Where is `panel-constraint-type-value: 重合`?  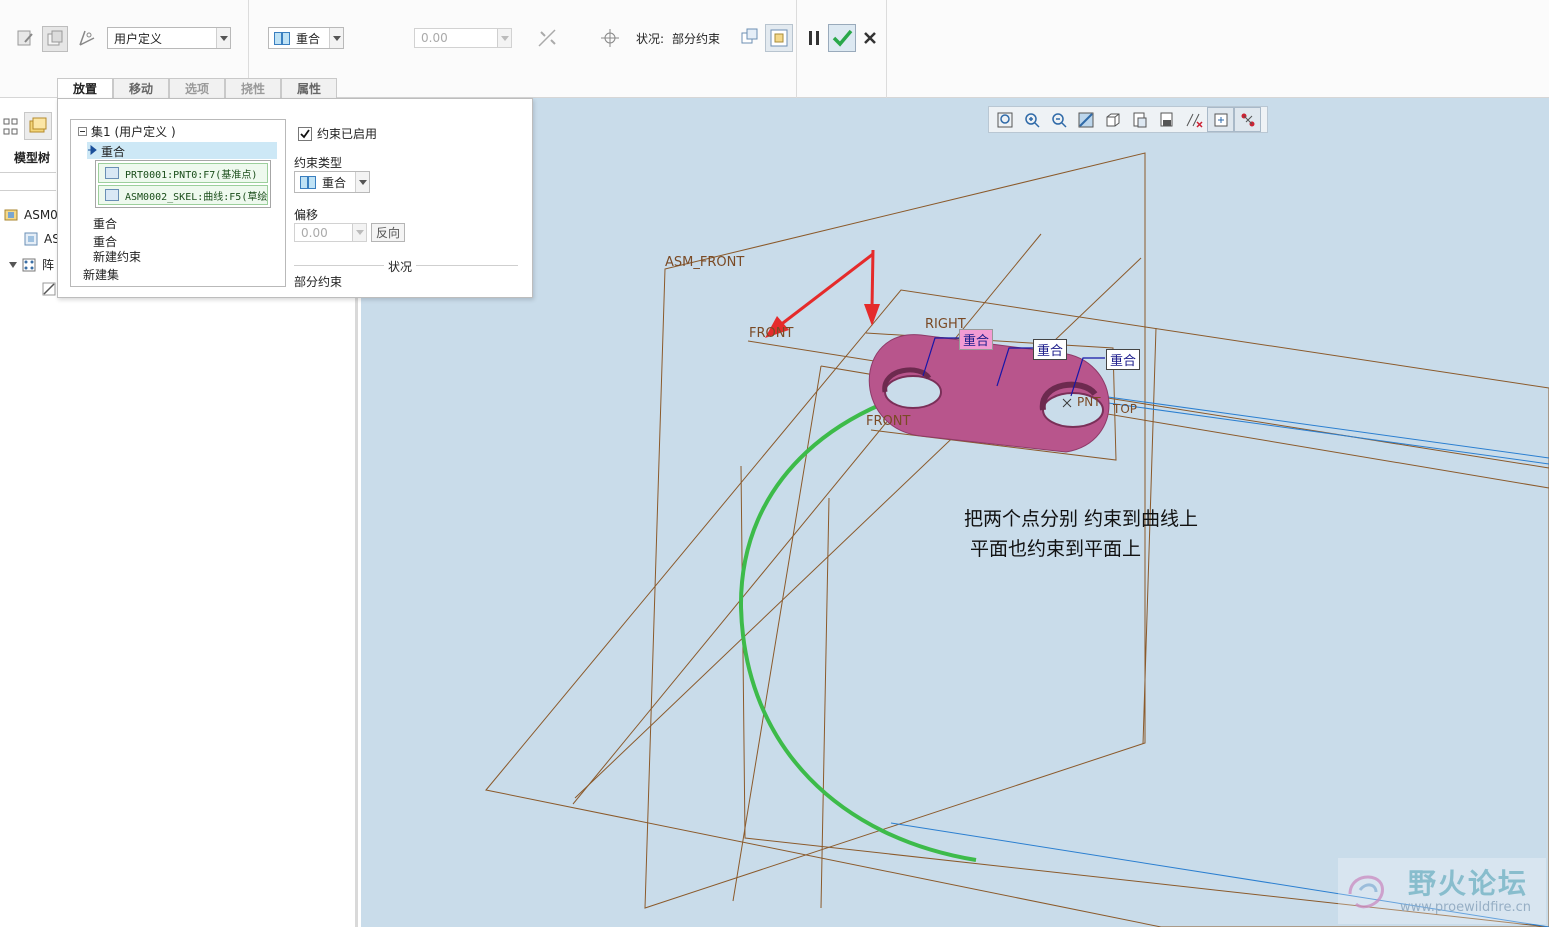 panel-constraint-type-value: 重合 is located at coordinates (334, 182).